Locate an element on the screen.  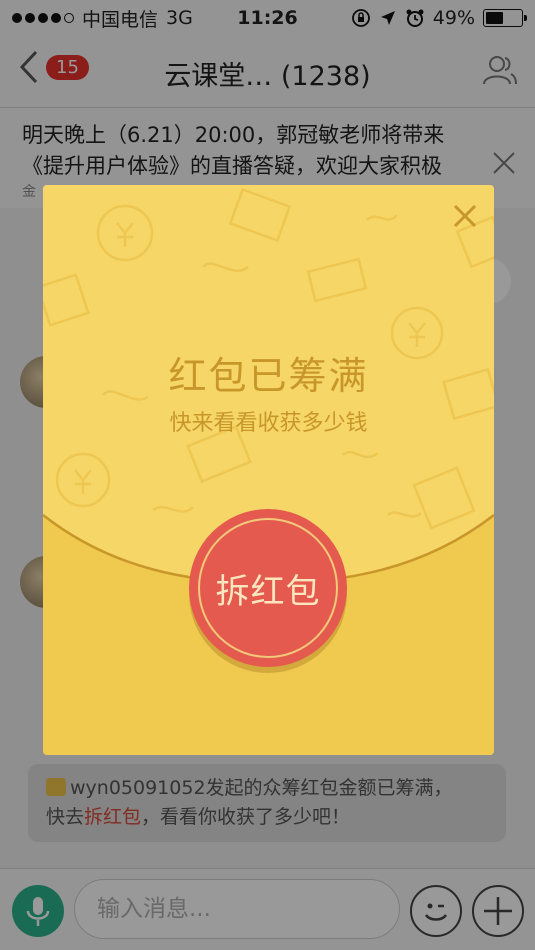
close-icon is located at coordinates (465, 216).